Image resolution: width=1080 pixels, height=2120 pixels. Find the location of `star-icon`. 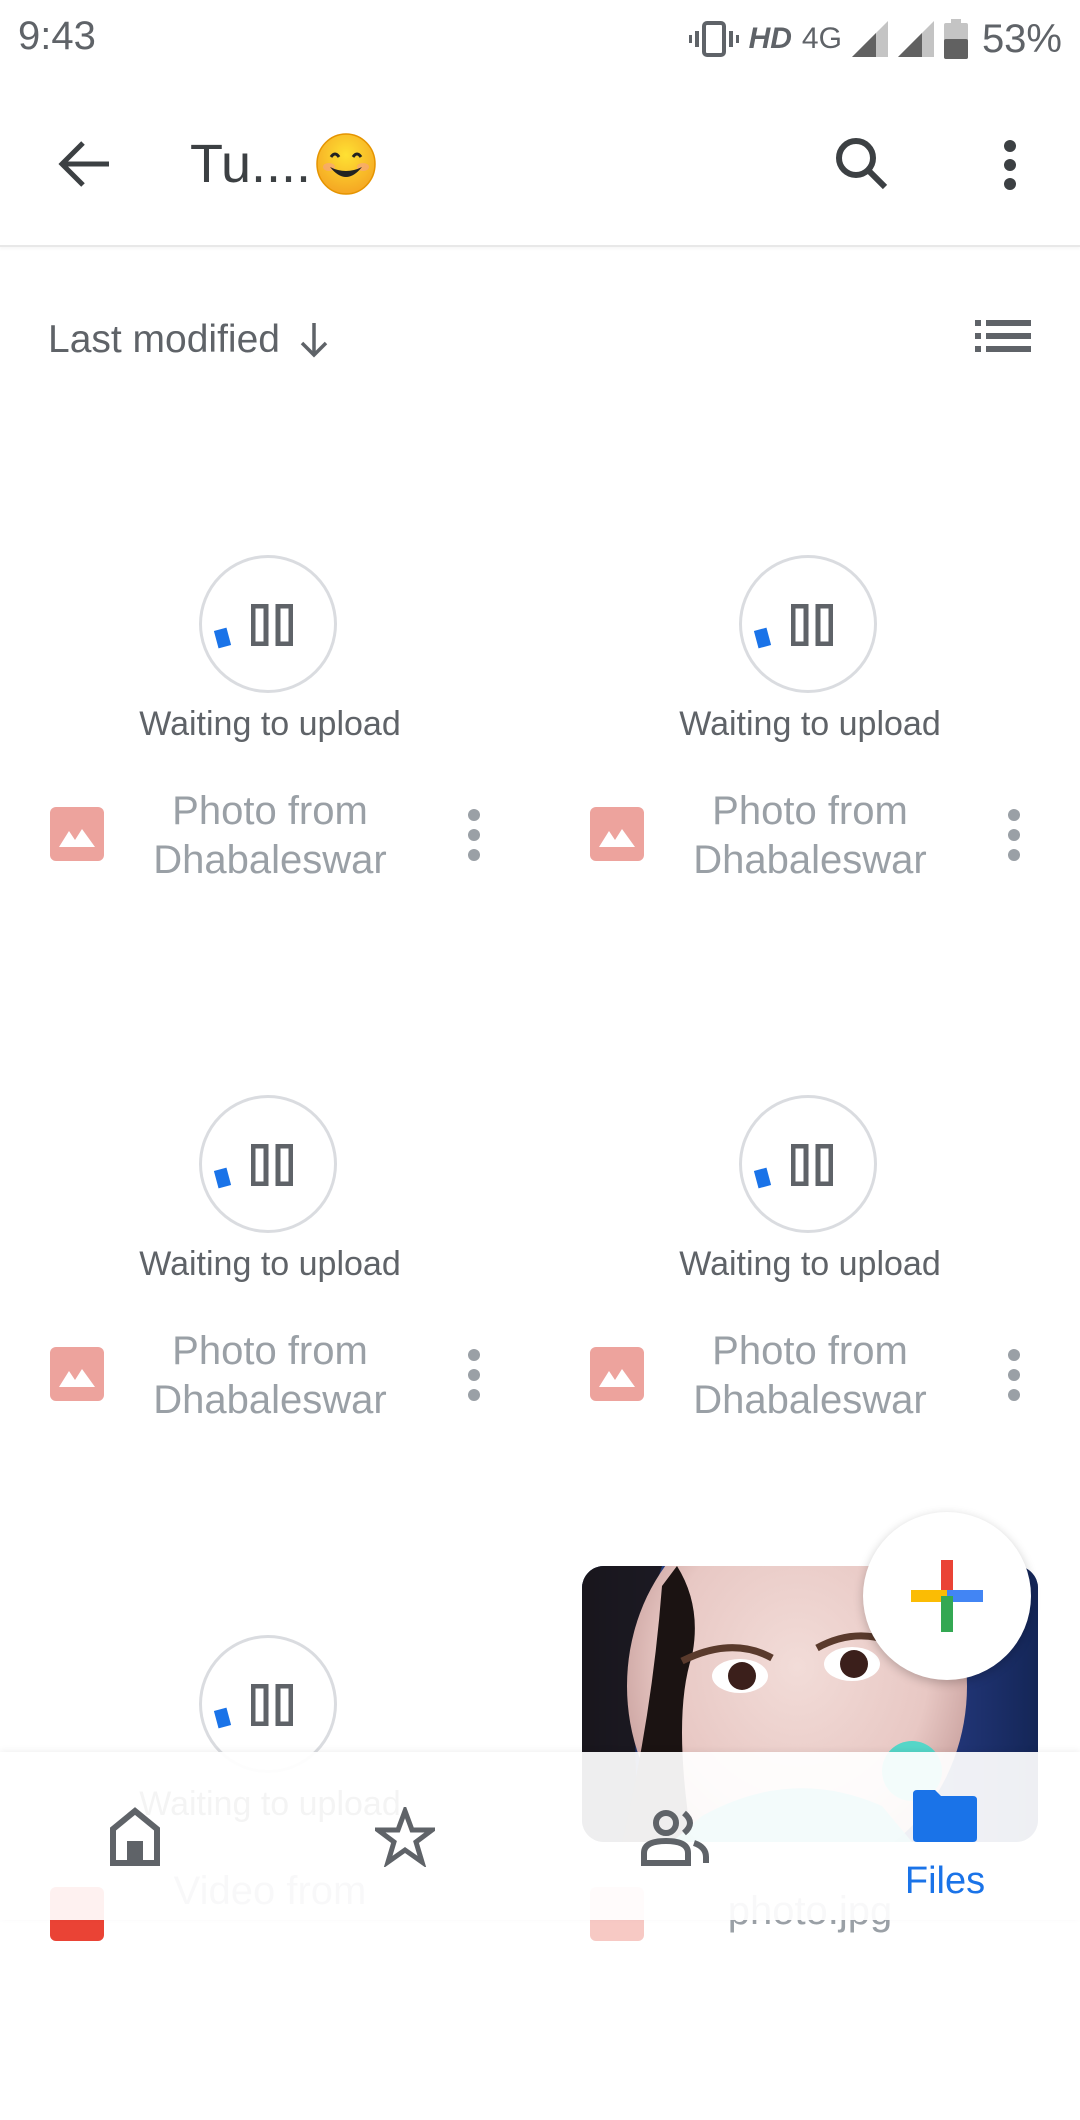

star-icon is located at coordinates (405, 1837).